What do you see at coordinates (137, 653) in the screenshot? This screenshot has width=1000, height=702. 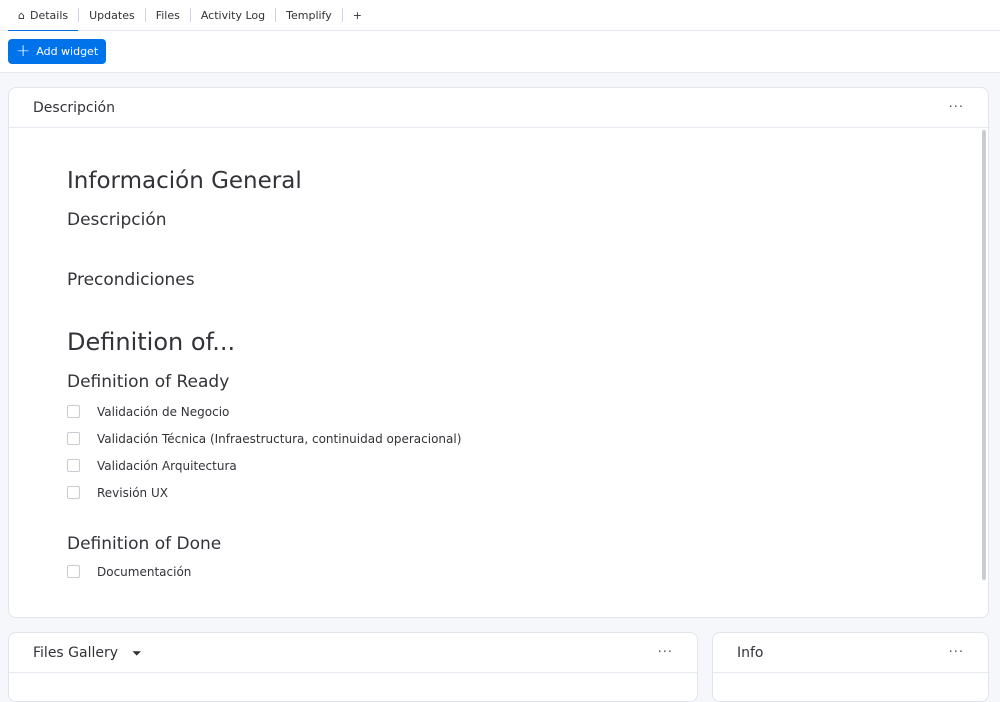 I see `filter-icon: ⏷` at bounding box center [137, 653].